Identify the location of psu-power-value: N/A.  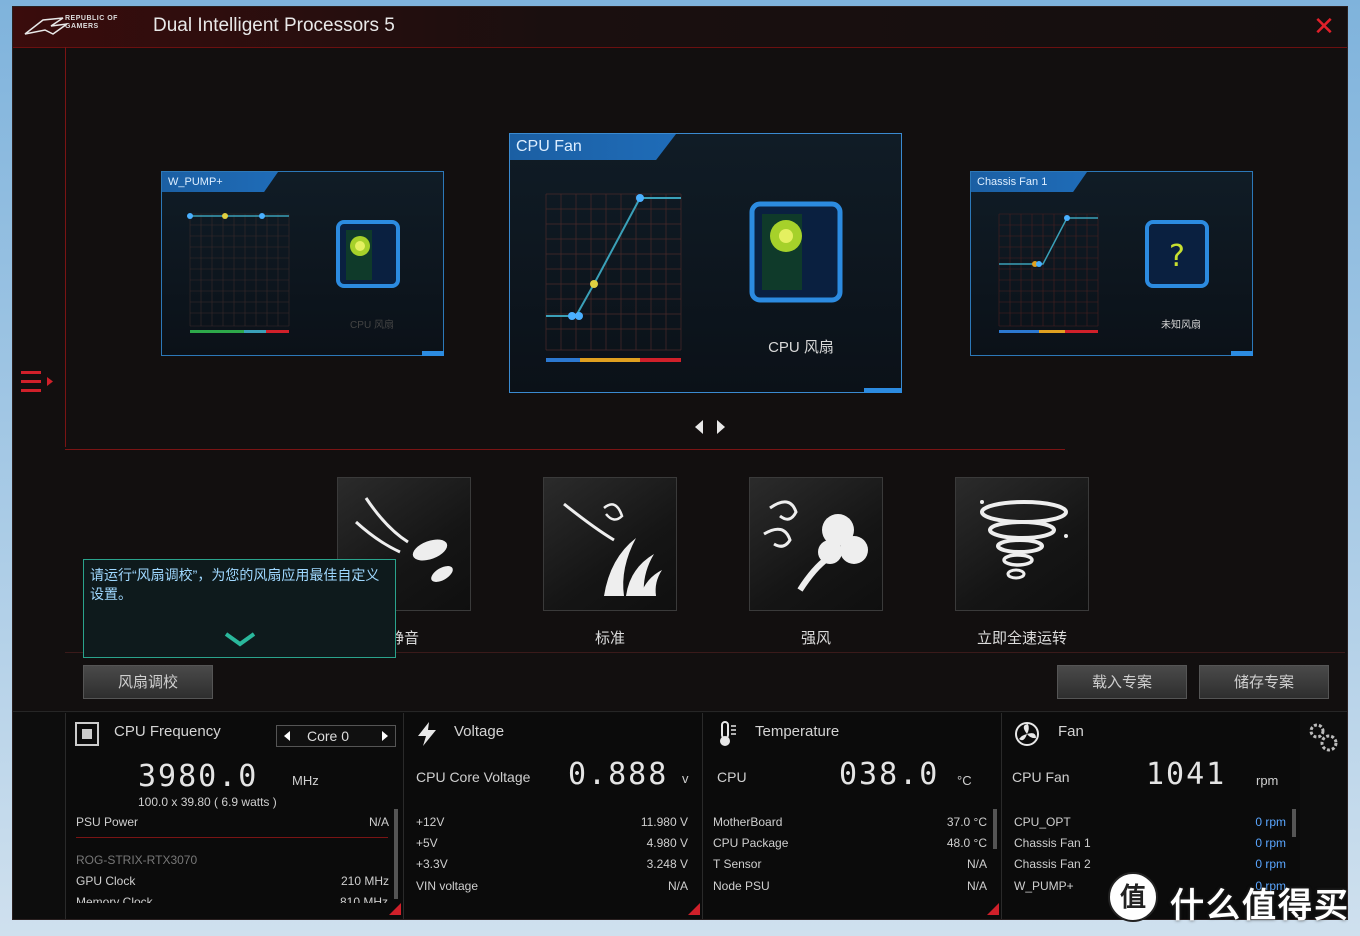
(378, 822).